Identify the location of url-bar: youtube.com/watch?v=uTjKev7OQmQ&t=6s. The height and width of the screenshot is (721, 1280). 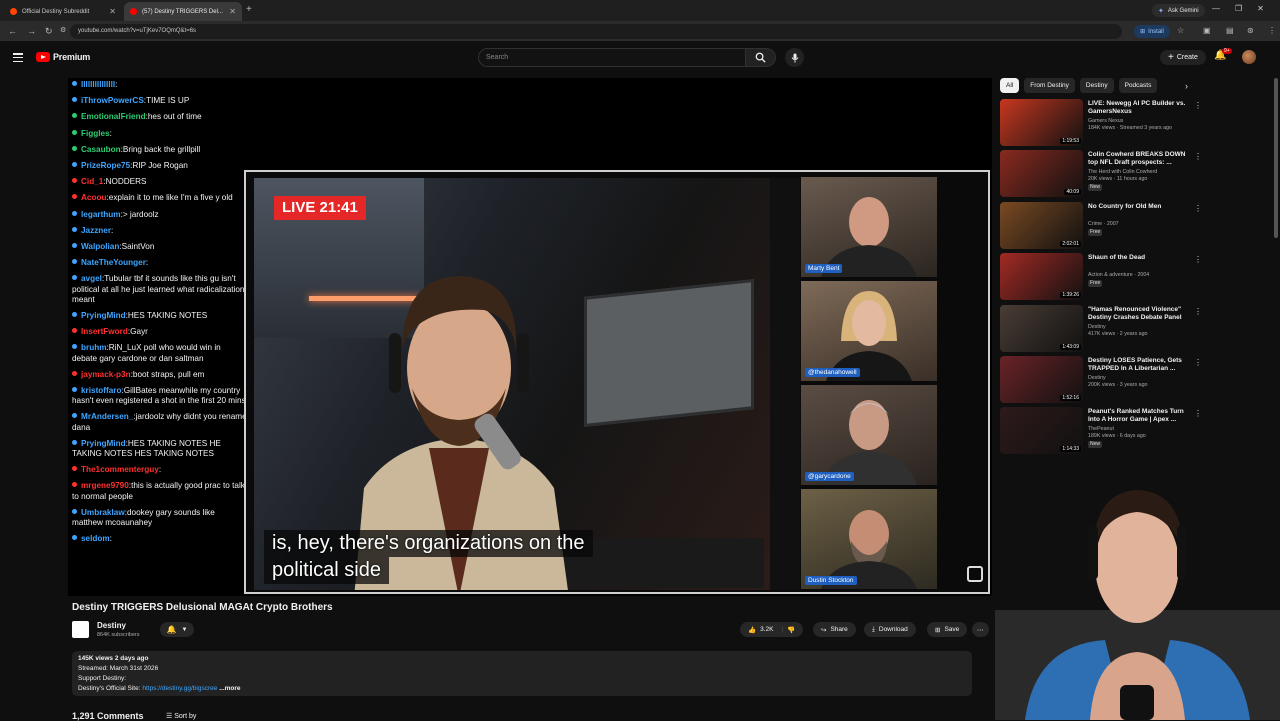
(596, 31).